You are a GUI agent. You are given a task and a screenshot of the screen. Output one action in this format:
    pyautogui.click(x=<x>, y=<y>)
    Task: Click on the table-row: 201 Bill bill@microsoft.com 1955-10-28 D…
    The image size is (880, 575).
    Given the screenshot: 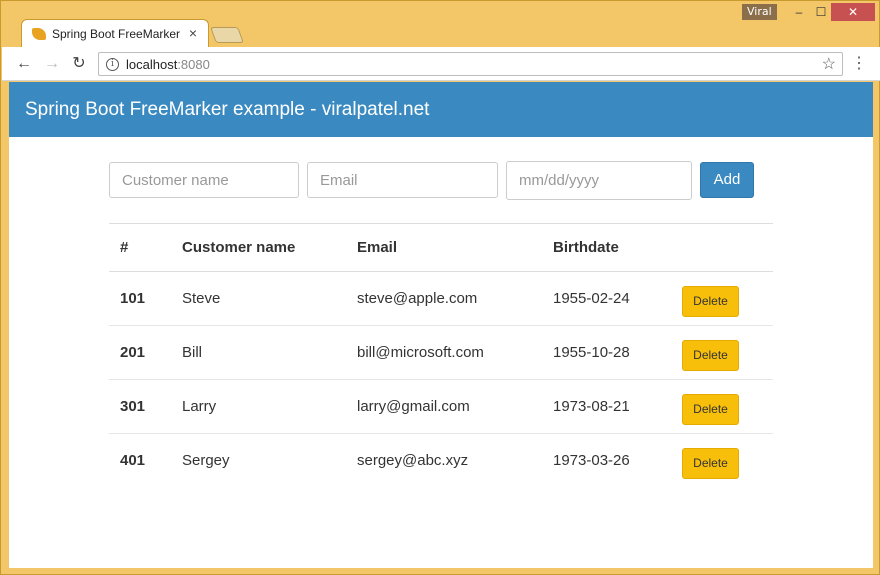 What is the action you would take?
    pyautogui.click(x=441, y=352)
    